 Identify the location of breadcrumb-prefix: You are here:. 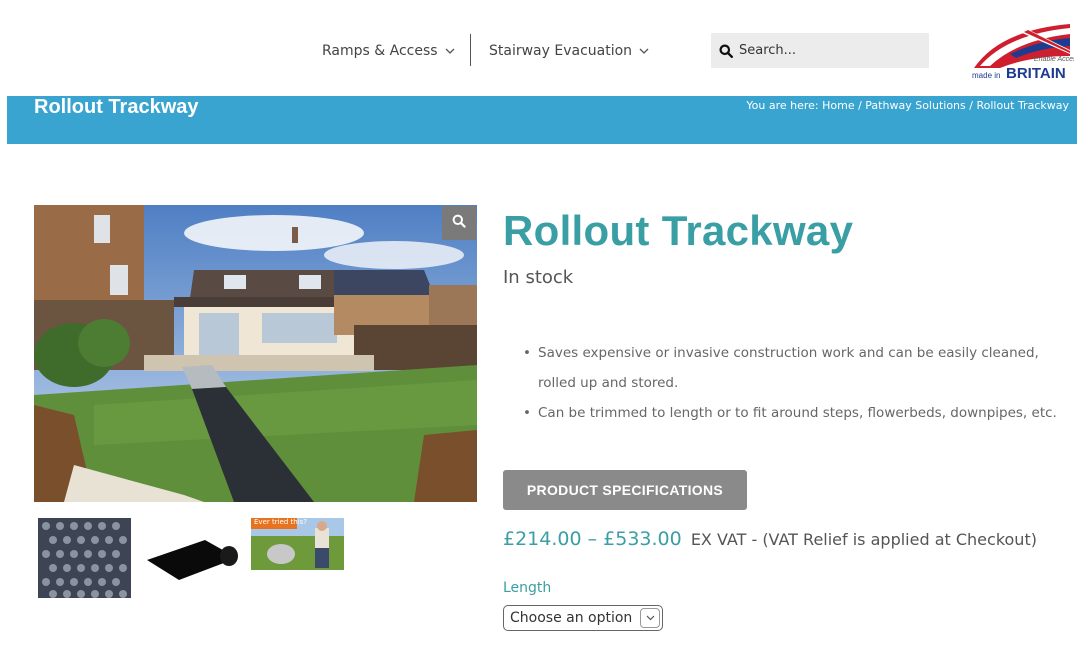
(784, 105).